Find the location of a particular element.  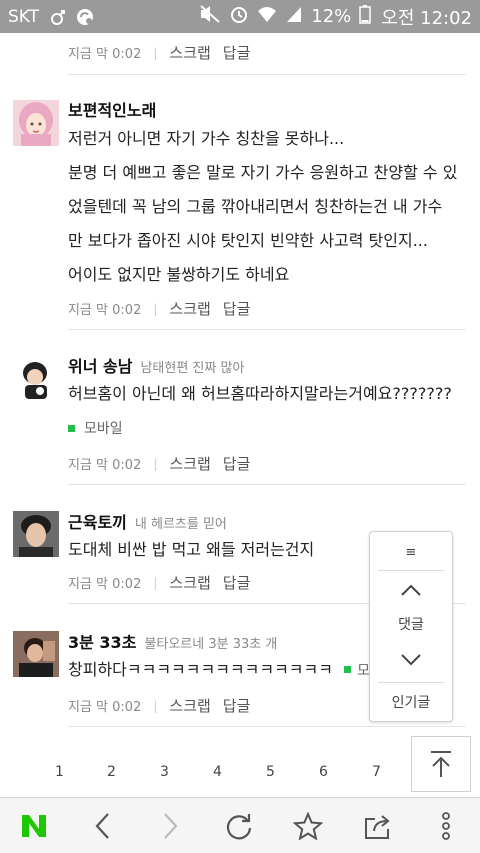

mobile-label: 모바일 is located at coordinates (103, 429).